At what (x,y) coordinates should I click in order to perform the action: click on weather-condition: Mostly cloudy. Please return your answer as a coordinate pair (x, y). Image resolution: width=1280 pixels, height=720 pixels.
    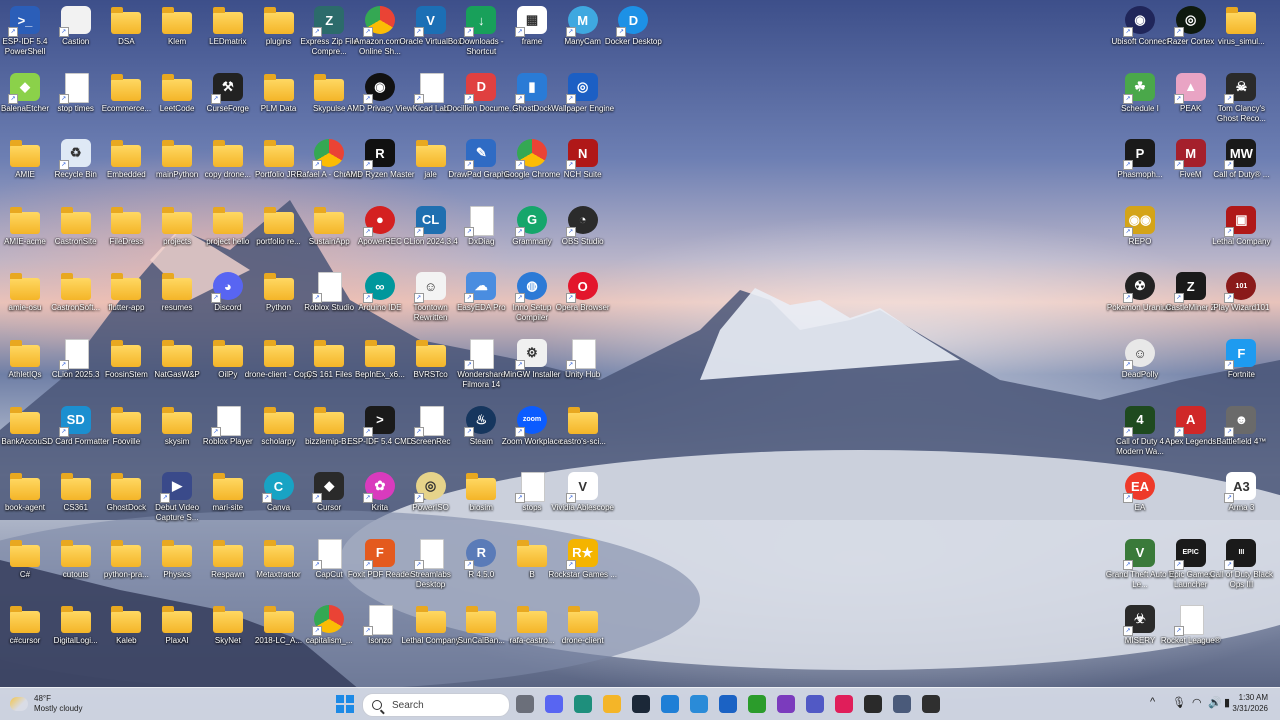
    Looking at the image, I should click on (58, 708).